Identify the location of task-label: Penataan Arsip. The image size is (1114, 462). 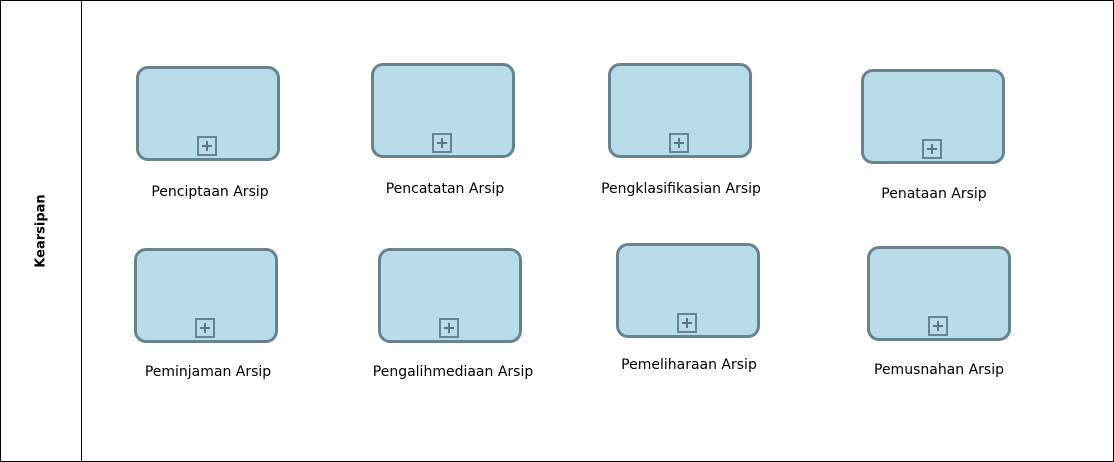
(934, 194).